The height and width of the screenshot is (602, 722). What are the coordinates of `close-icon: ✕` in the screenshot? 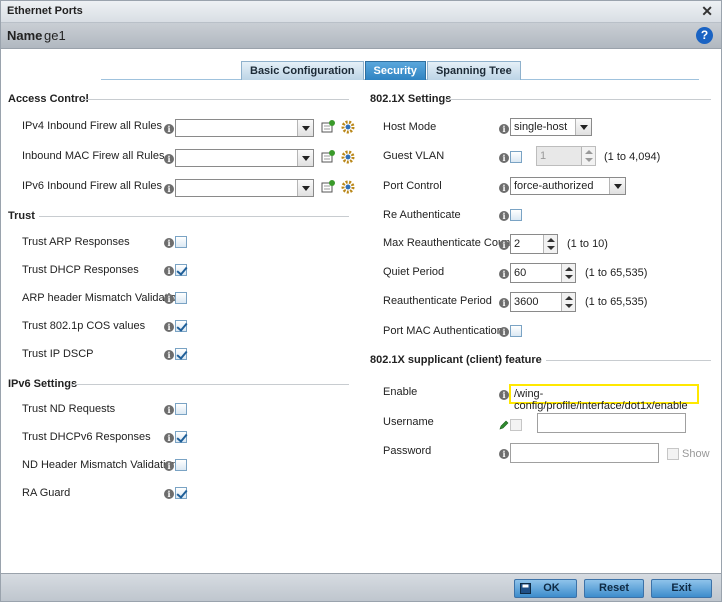 It's located at (707, 11).